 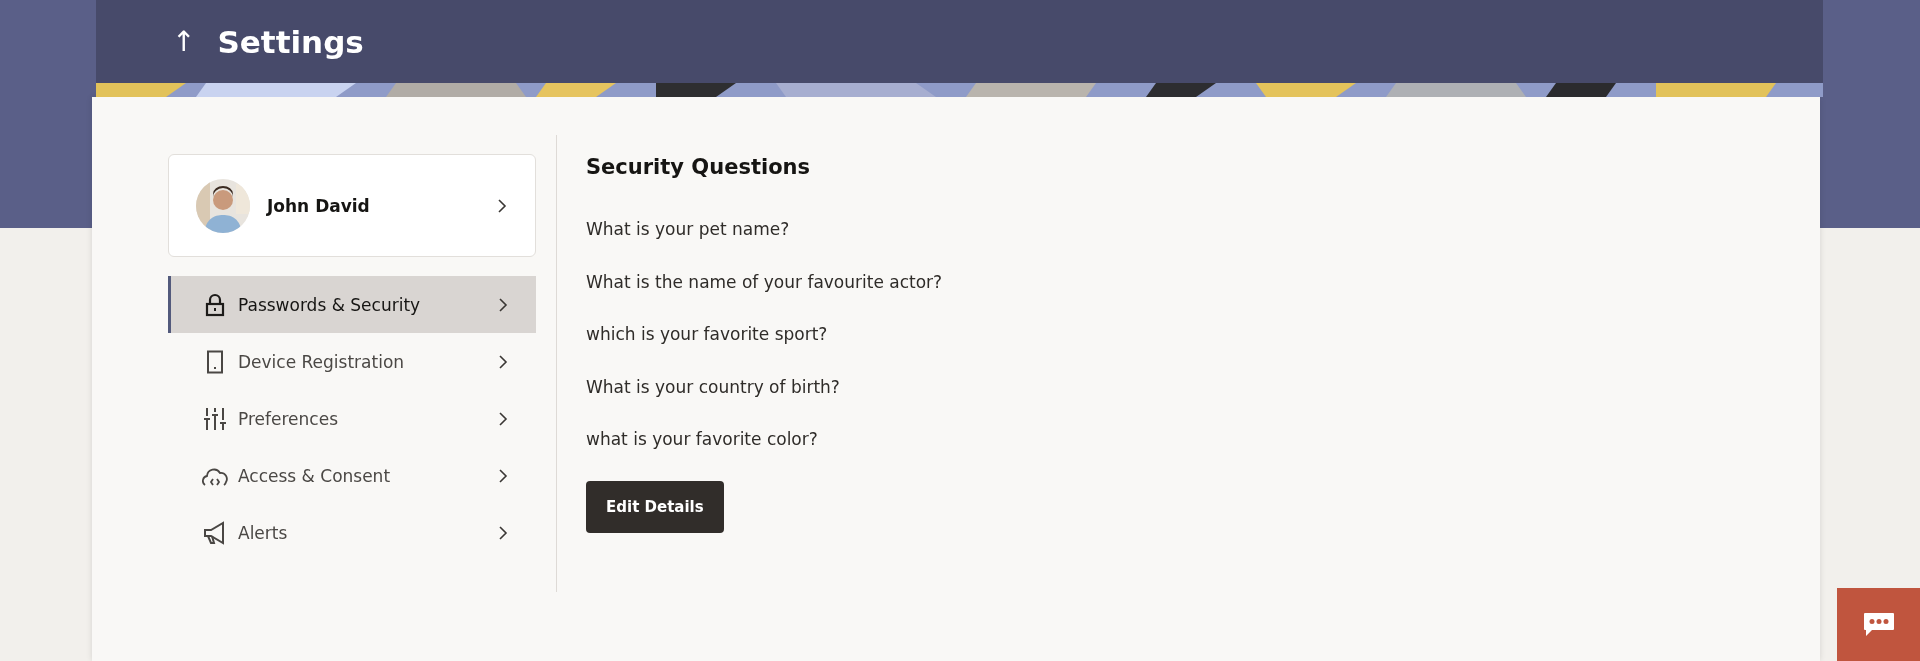 I want to click on menu-item: Passwords & Security, so click(x=352, y=304).